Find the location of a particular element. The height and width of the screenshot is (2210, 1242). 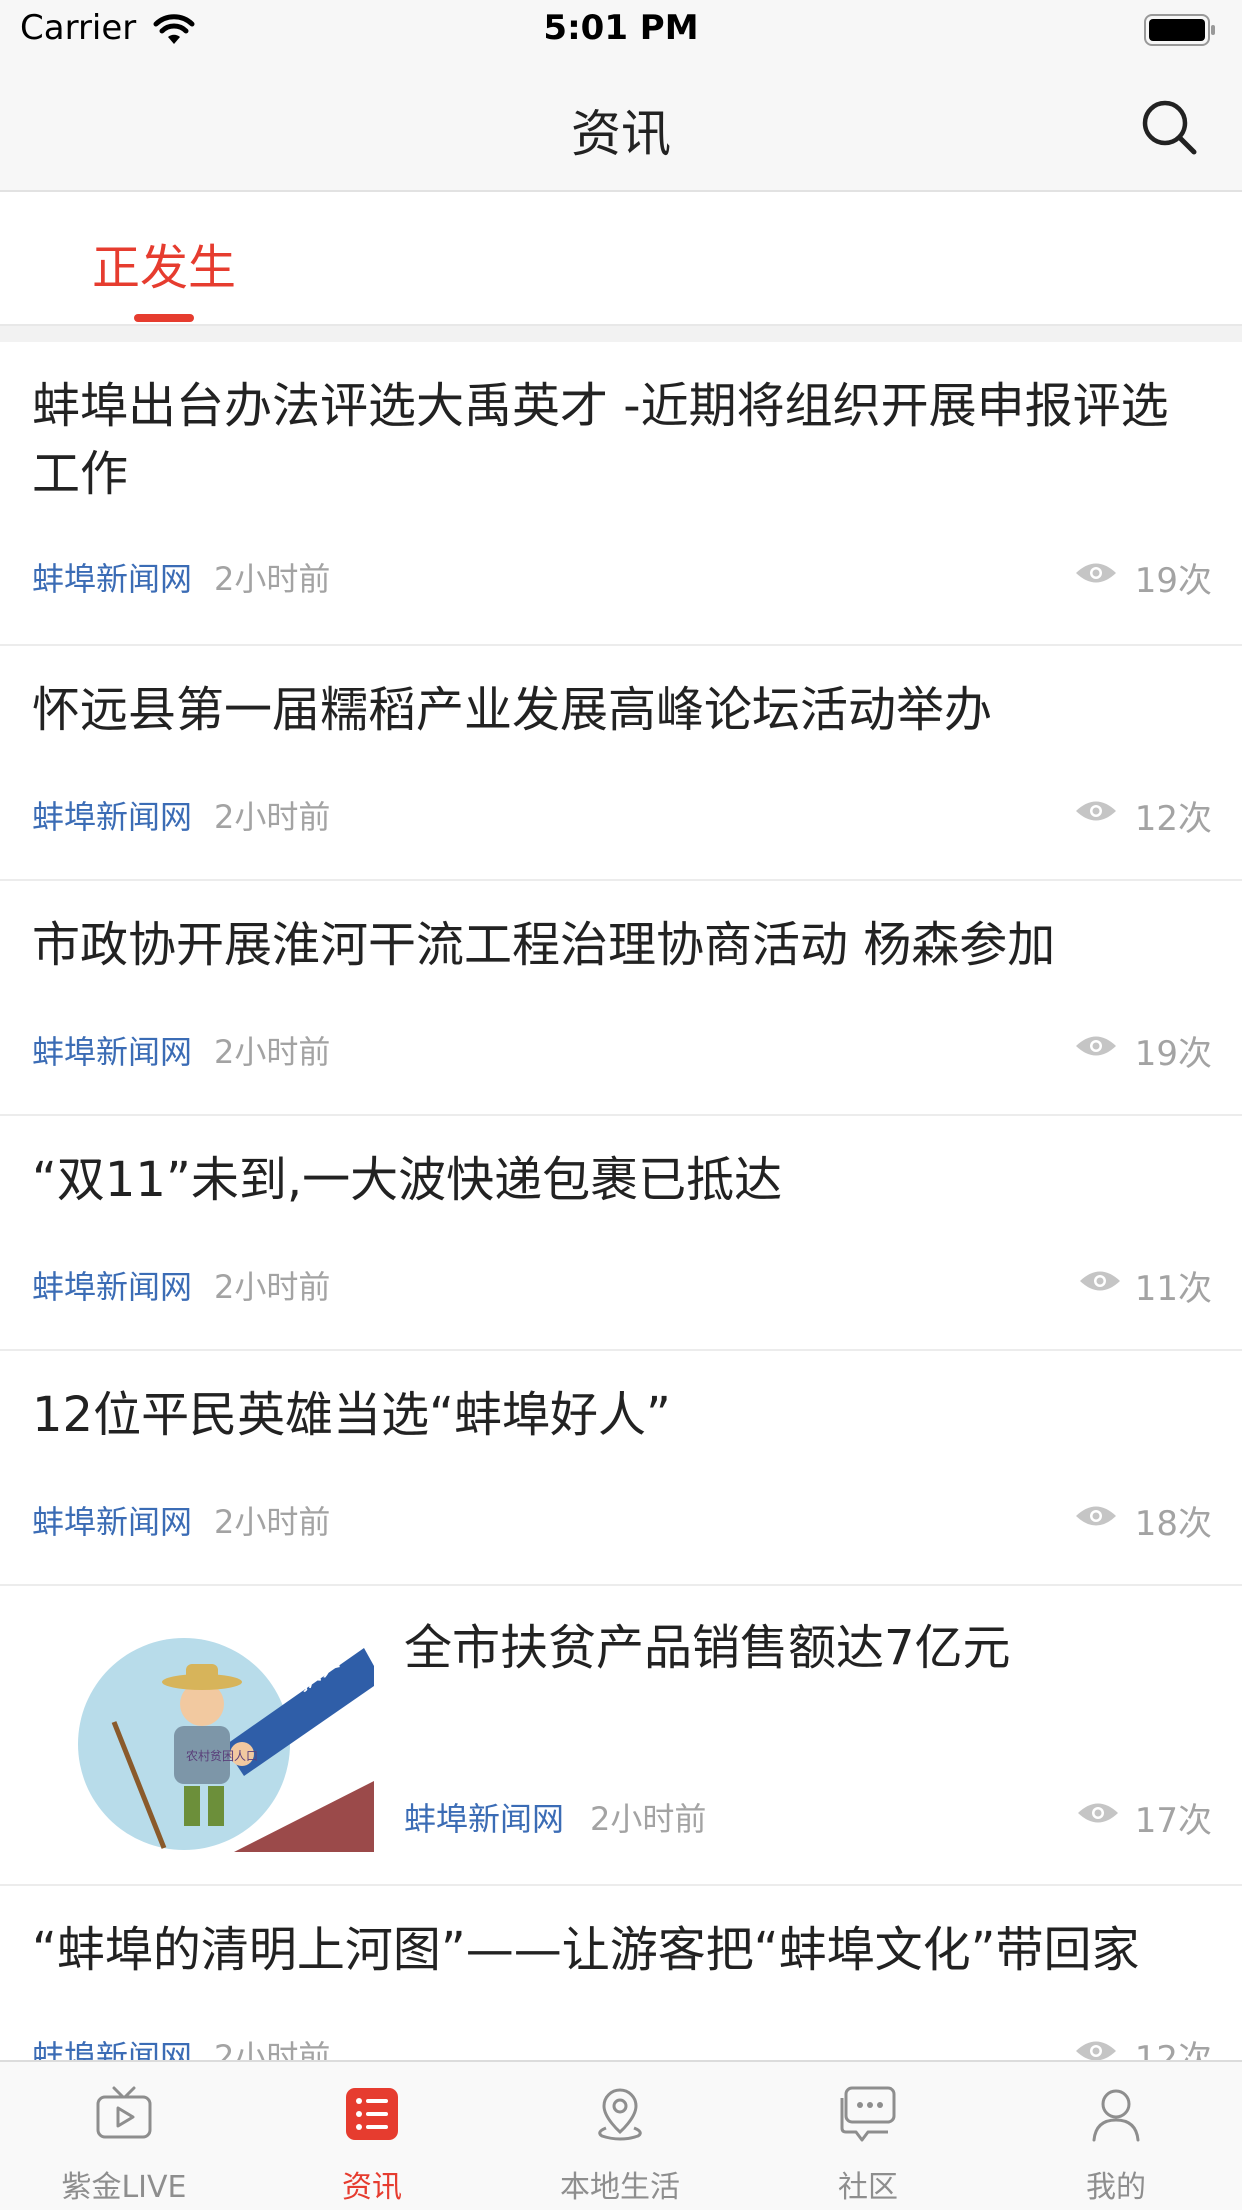

tab-label: 本地生活 is located at coordinates (620, 2187).